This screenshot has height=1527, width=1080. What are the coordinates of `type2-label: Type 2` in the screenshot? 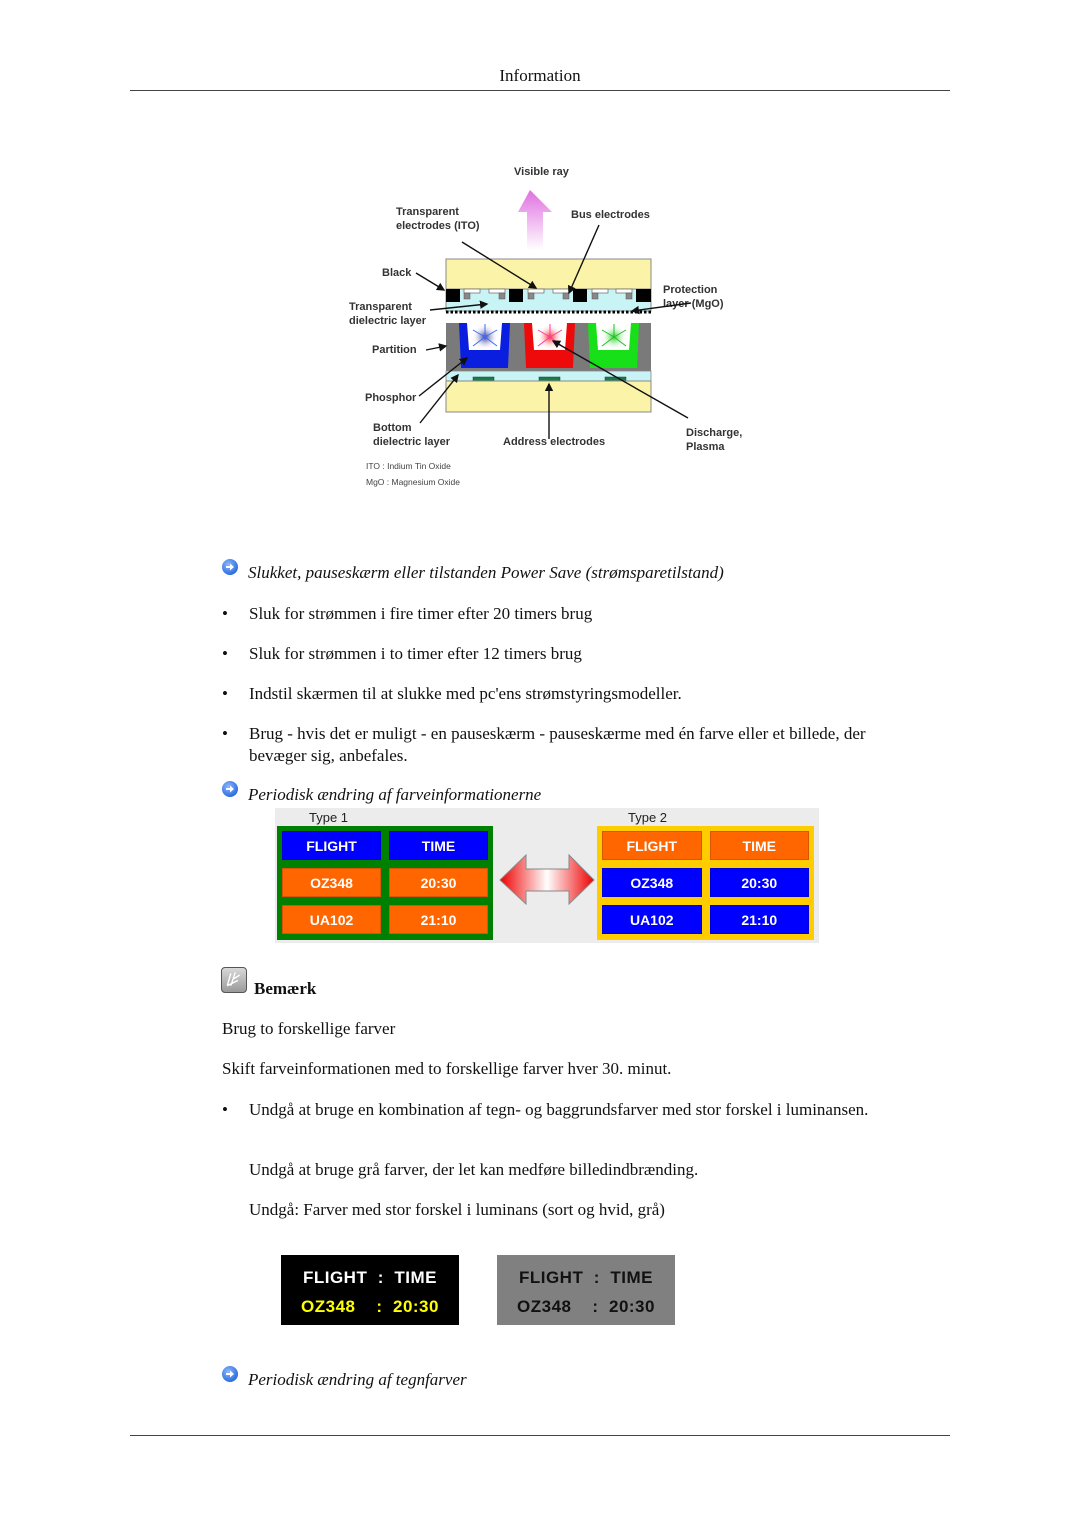 It's located at (648, 817).